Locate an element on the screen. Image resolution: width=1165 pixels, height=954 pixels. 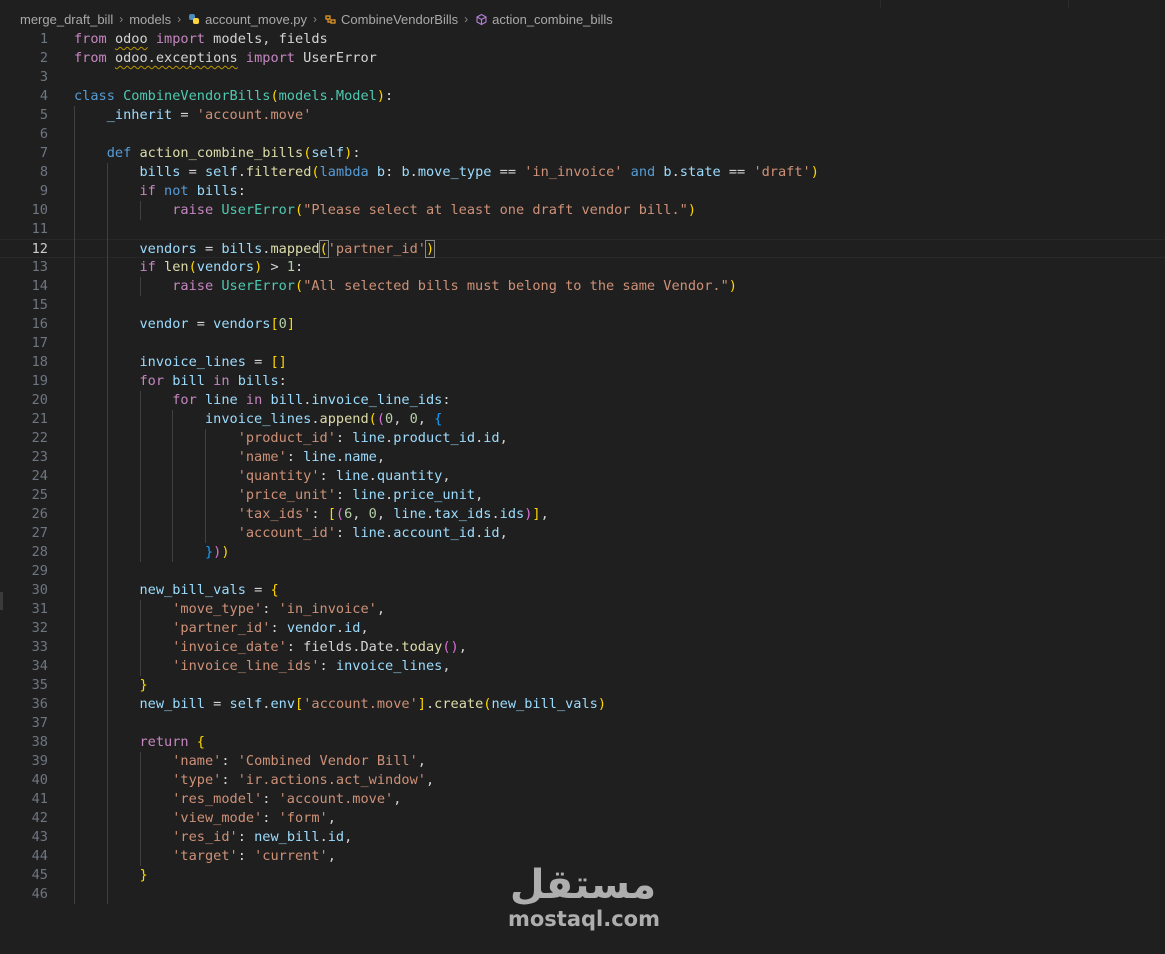
mostaql-watermark: مستقل mostaql.com is located at coordinates (584, 896).